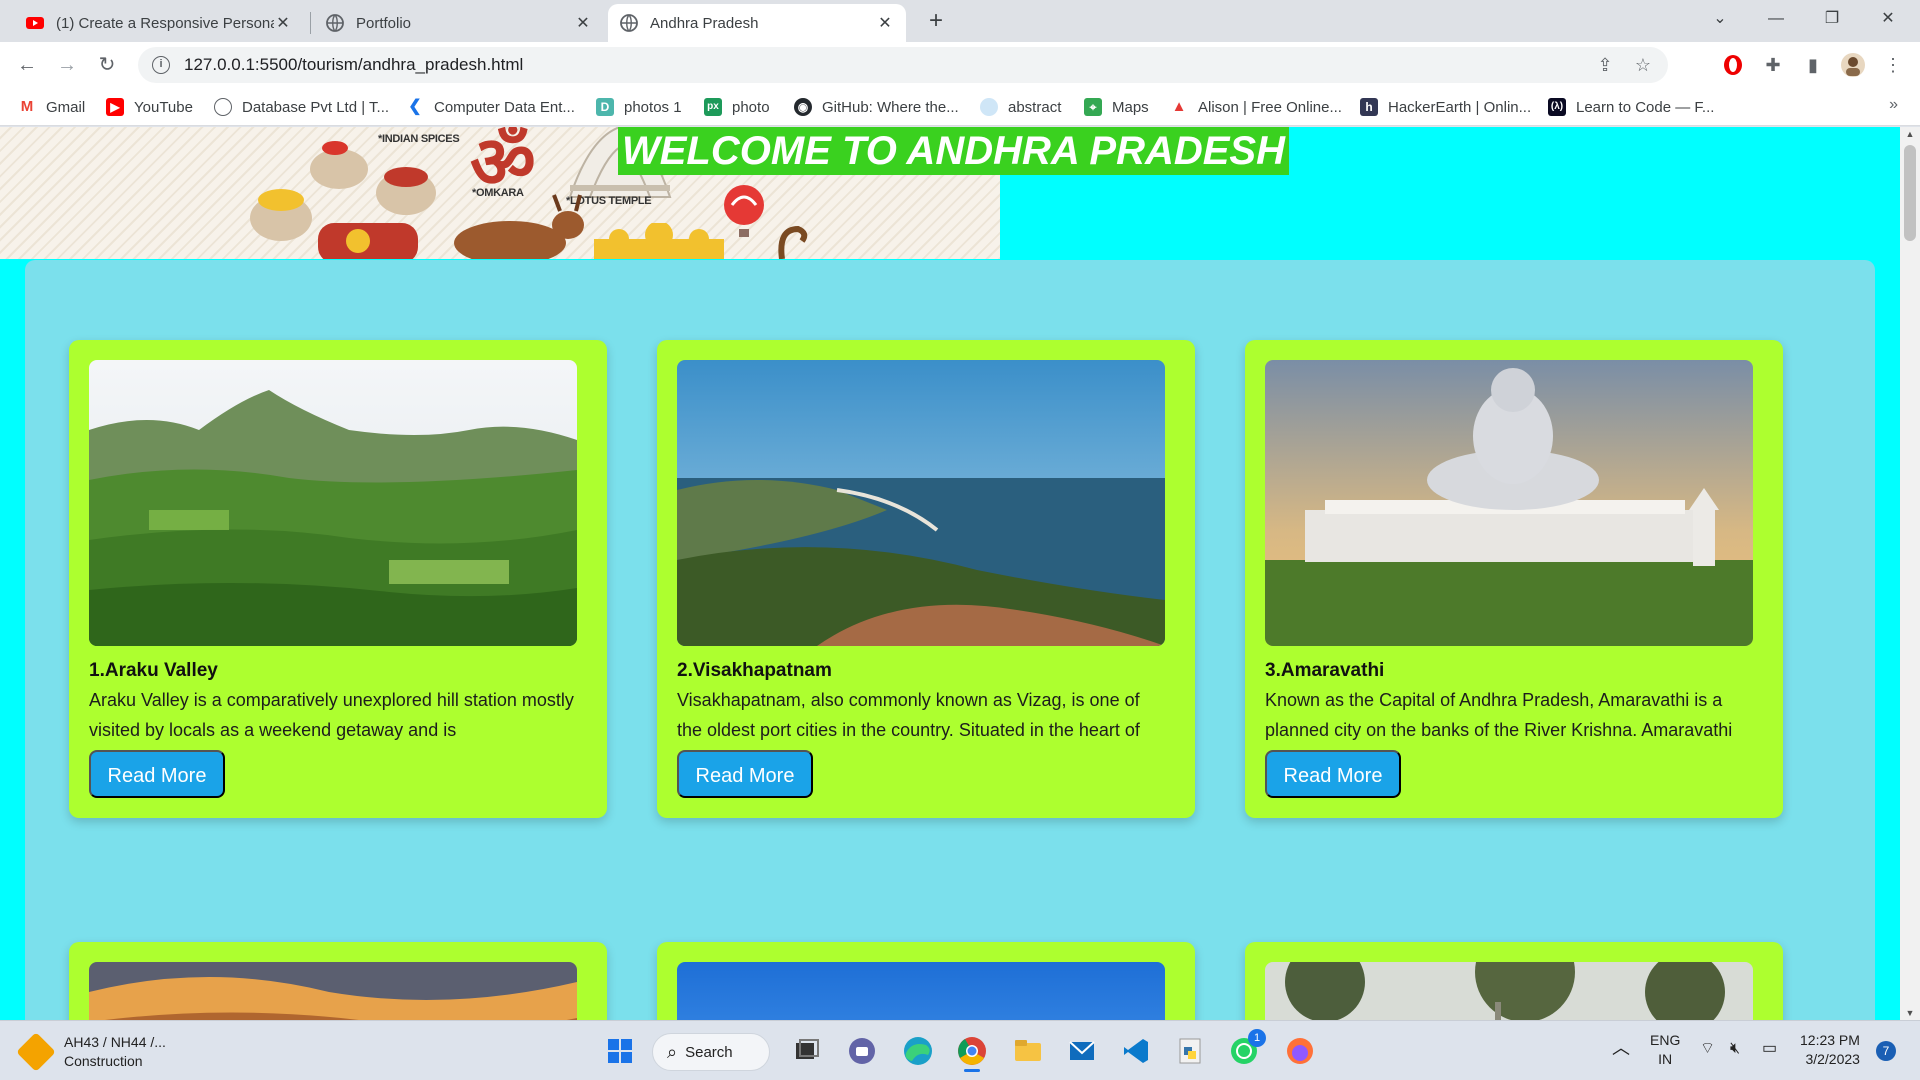 Image resolution: width=1920 pixels, height=1080 pixels. Describe the element at coordinates (1300, 1051) in the screenshot. I see `firefox-icon` at that location.